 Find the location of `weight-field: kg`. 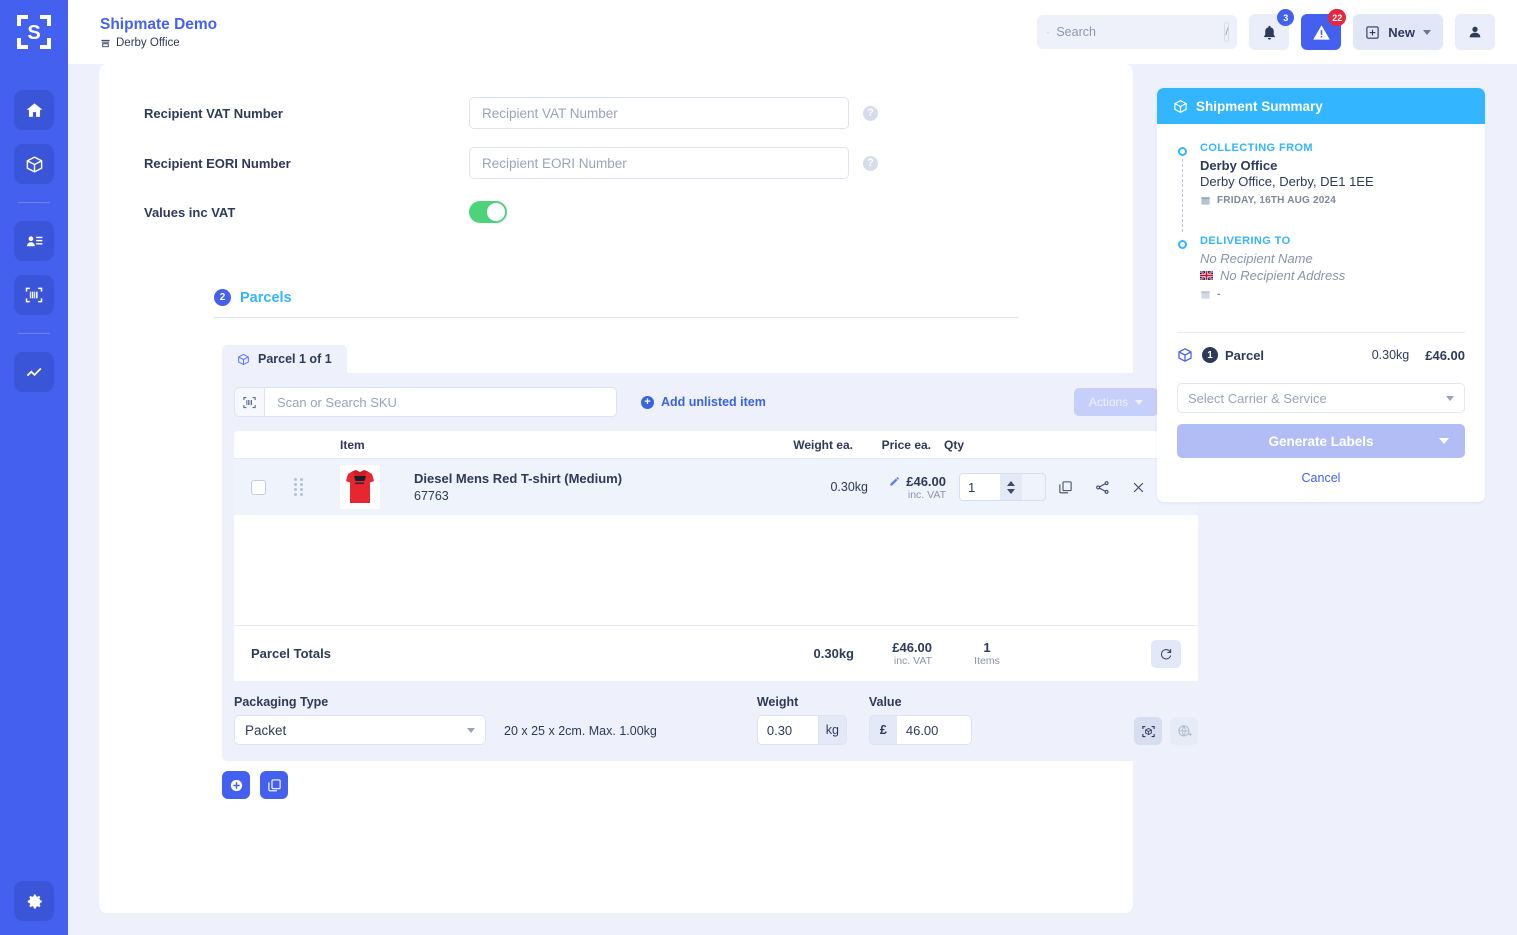

weight-field: kg is located at coordinates (801, 730).